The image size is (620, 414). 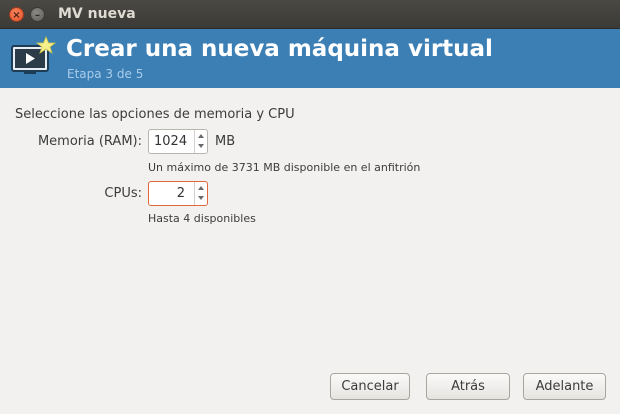 What do you see at coordinates (97, 14) in the screenshot?
I see `window-title: MV nueva` at bounding box center [97, 14].